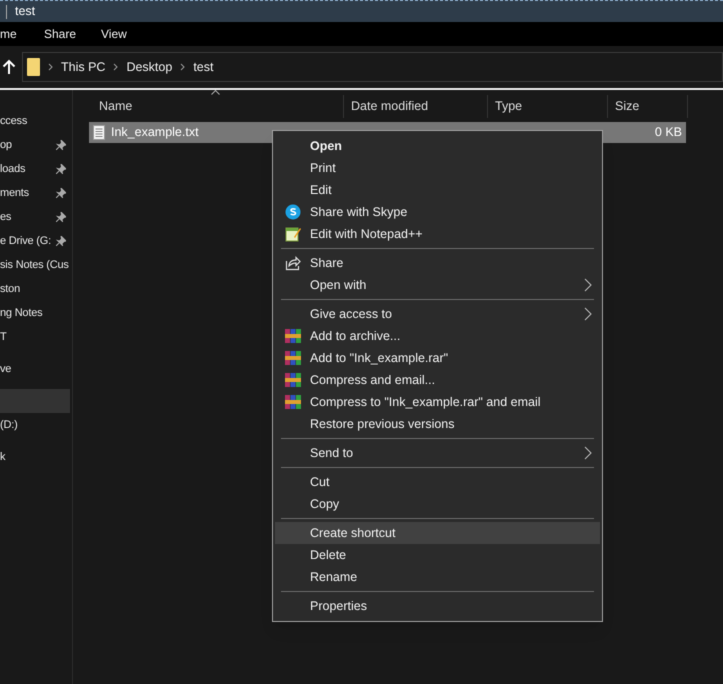 This screenshot has height=684, width=723. What do you see at coordinates (155, 133) in the screenshot?
I see `file-name: Ink_example.txt` at bounding box center [155, 133].